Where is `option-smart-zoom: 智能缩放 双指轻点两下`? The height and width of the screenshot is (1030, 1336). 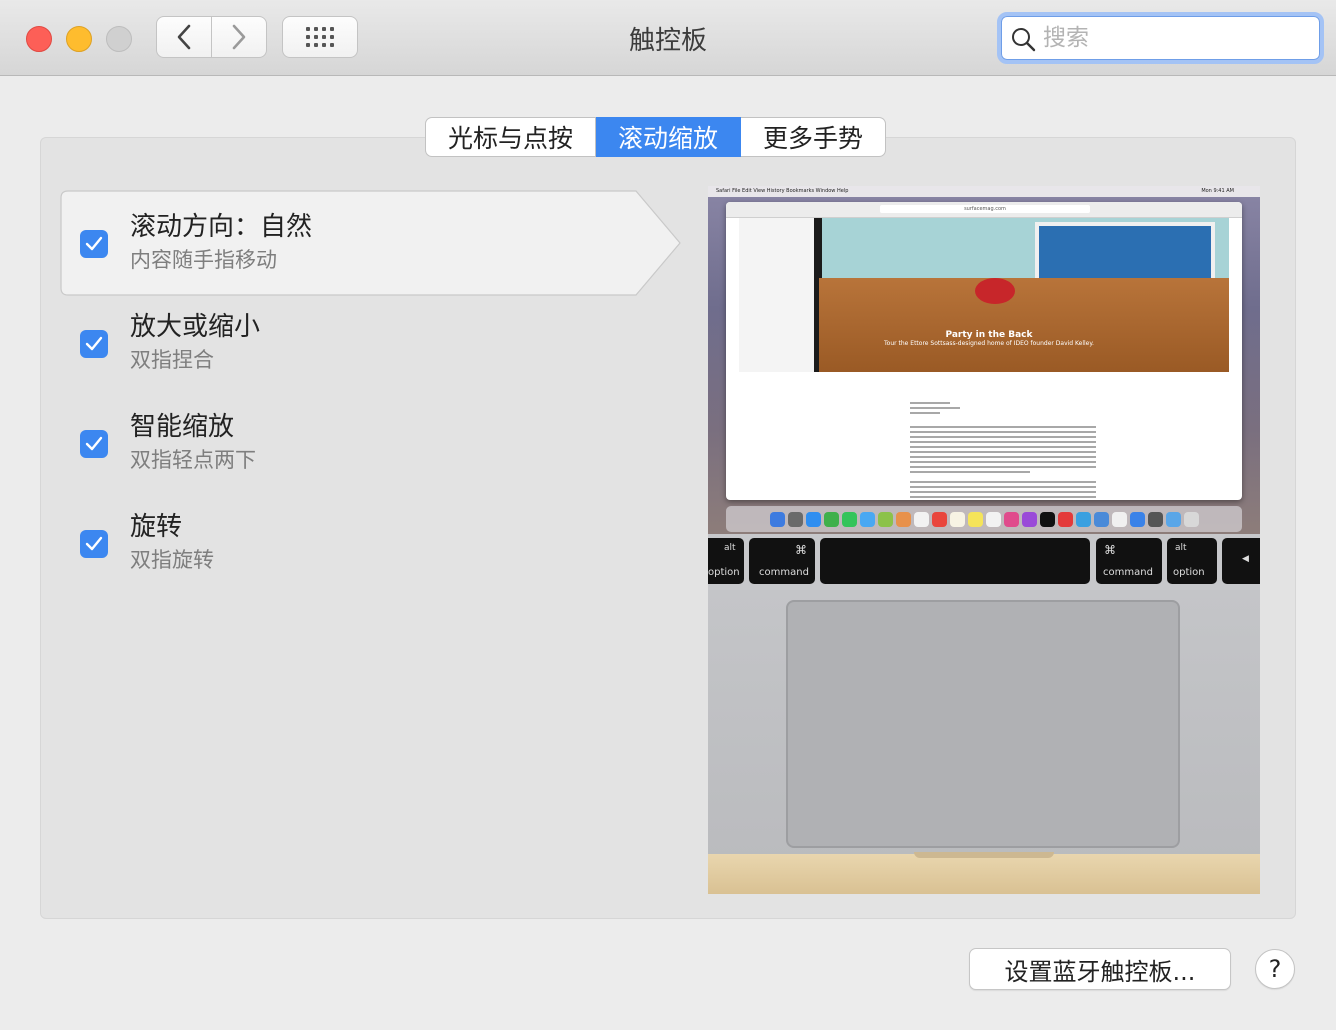 option-smart-zoom: 智能缩放 双指轻点两下 is located at coordinates (350, 432).